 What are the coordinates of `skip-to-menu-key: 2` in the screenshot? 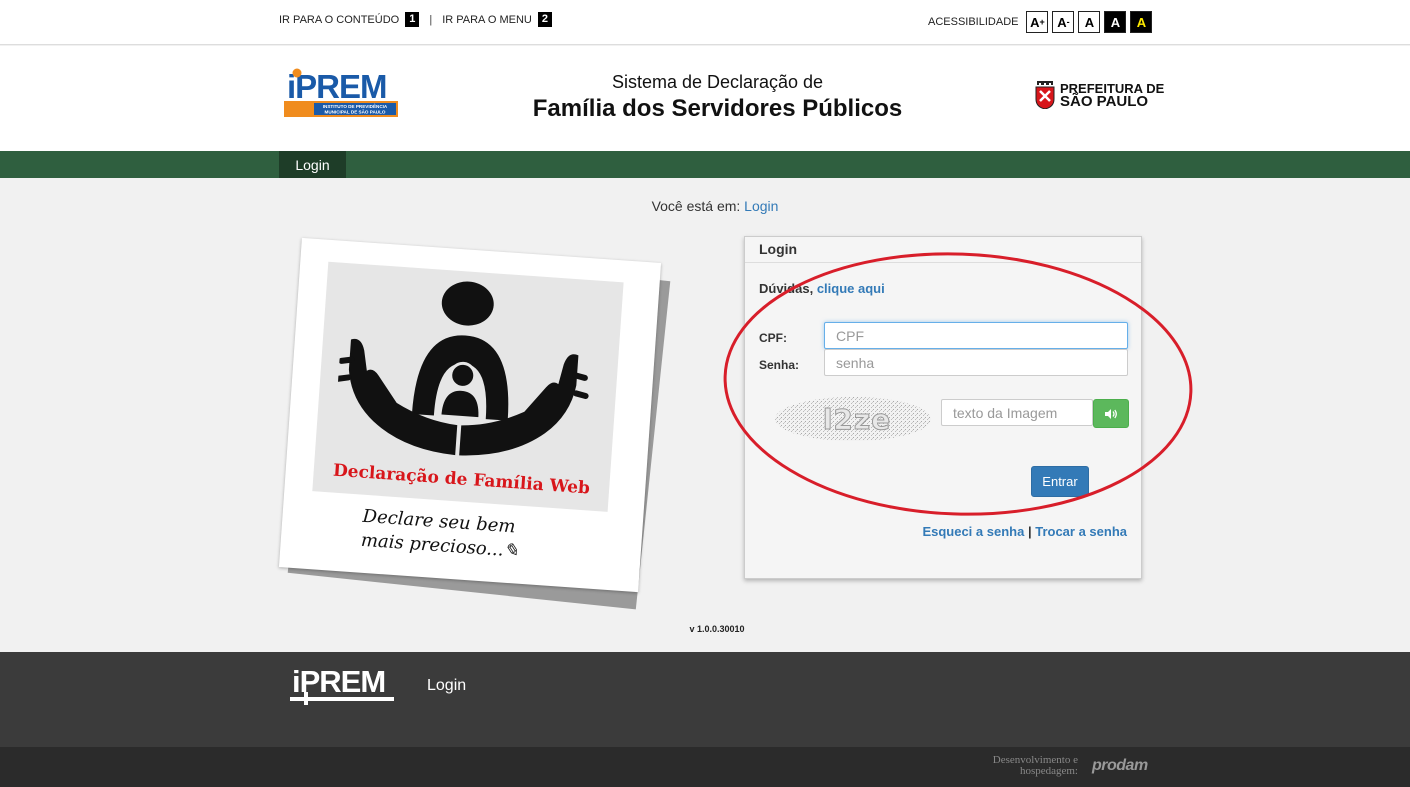 It's located at (544, 19).